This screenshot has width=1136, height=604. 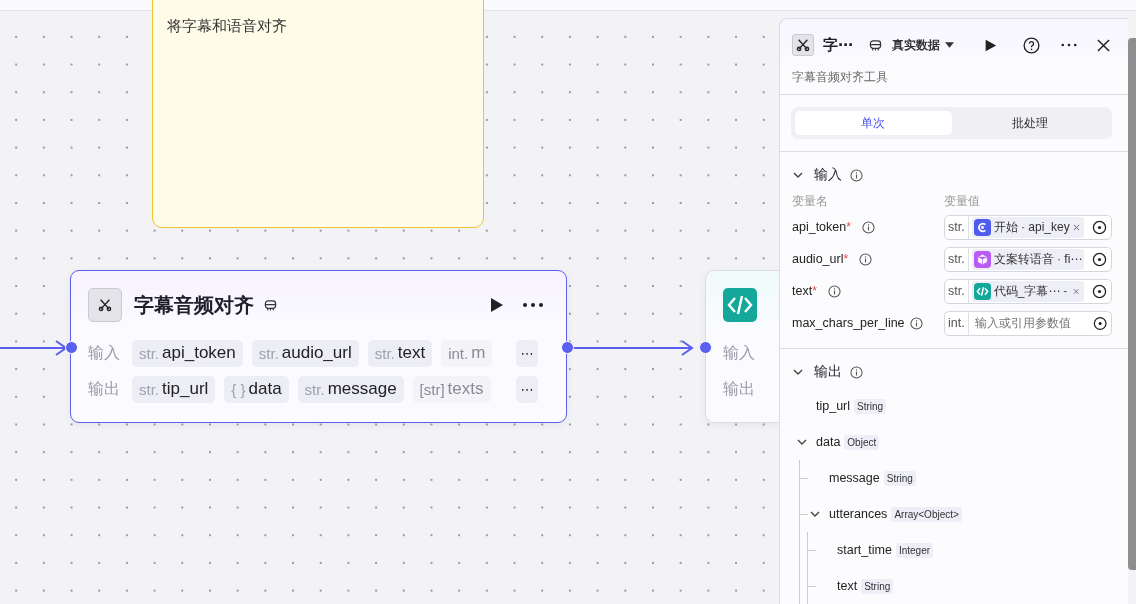 I want to click on value-field: str. 开始 · api_key, so click(x=1028, y=227).